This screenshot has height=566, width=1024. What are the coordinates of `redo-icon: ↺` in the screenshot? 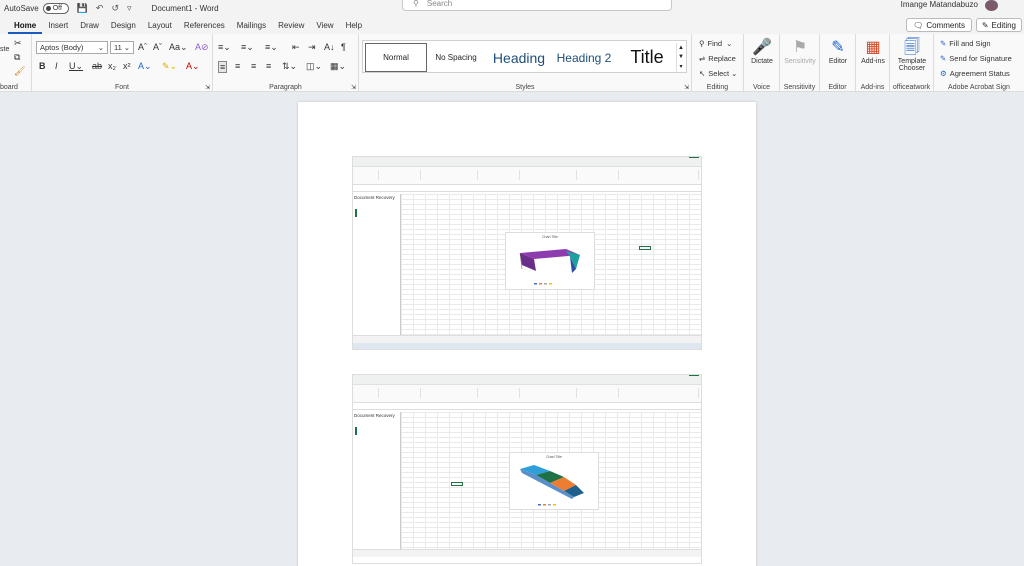 It's located at (115, 8).